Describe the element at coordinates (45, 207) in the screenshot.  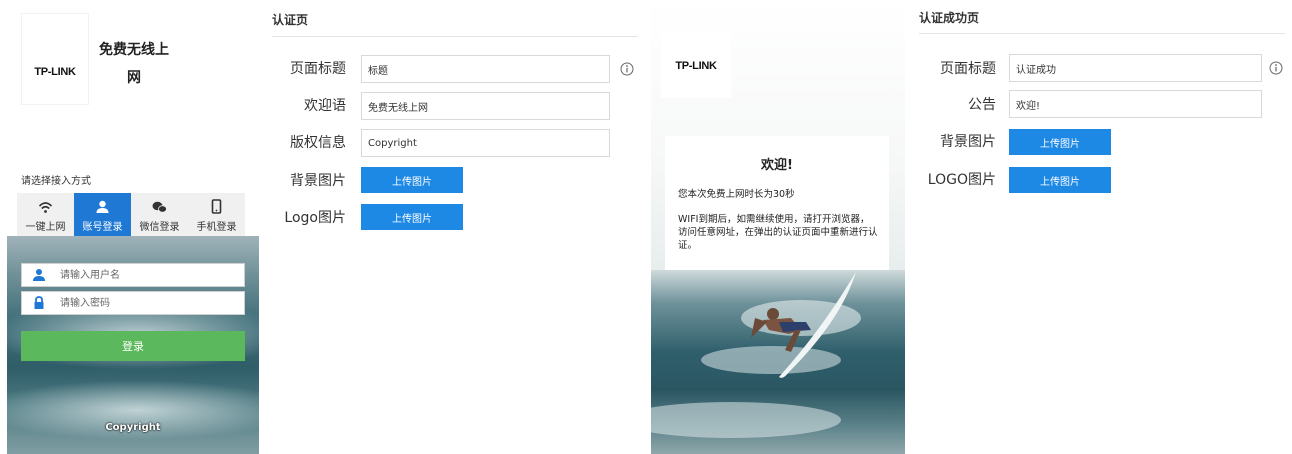
I see `wifi-icon` at that location.